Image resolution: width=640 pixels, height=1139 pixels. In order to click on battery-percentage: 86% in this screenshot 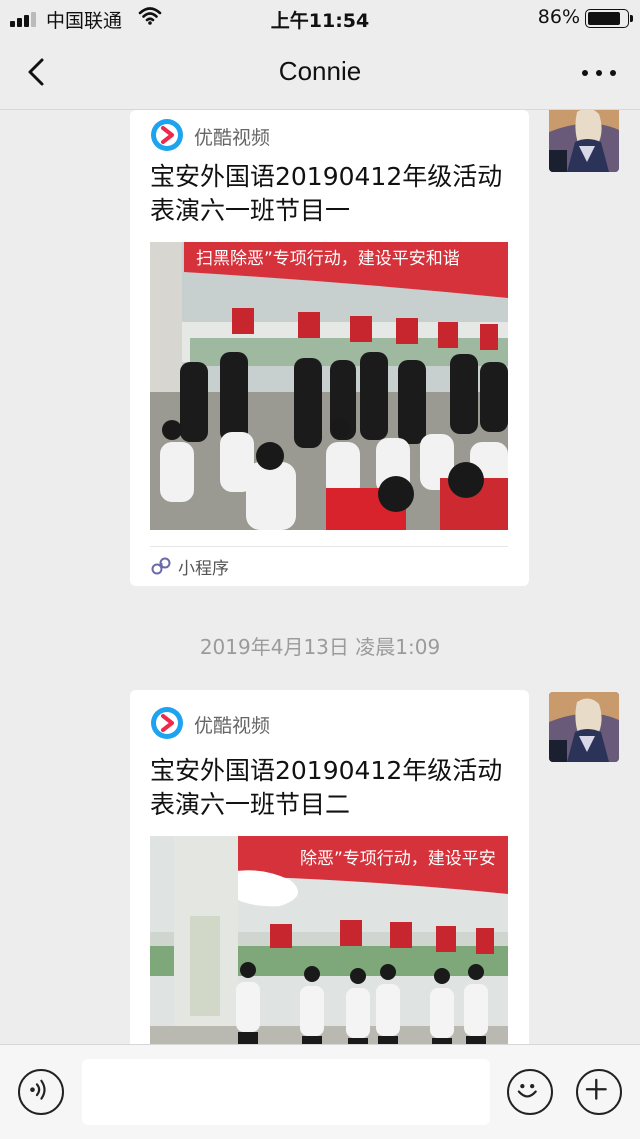, I will do `click(558, 17)`.